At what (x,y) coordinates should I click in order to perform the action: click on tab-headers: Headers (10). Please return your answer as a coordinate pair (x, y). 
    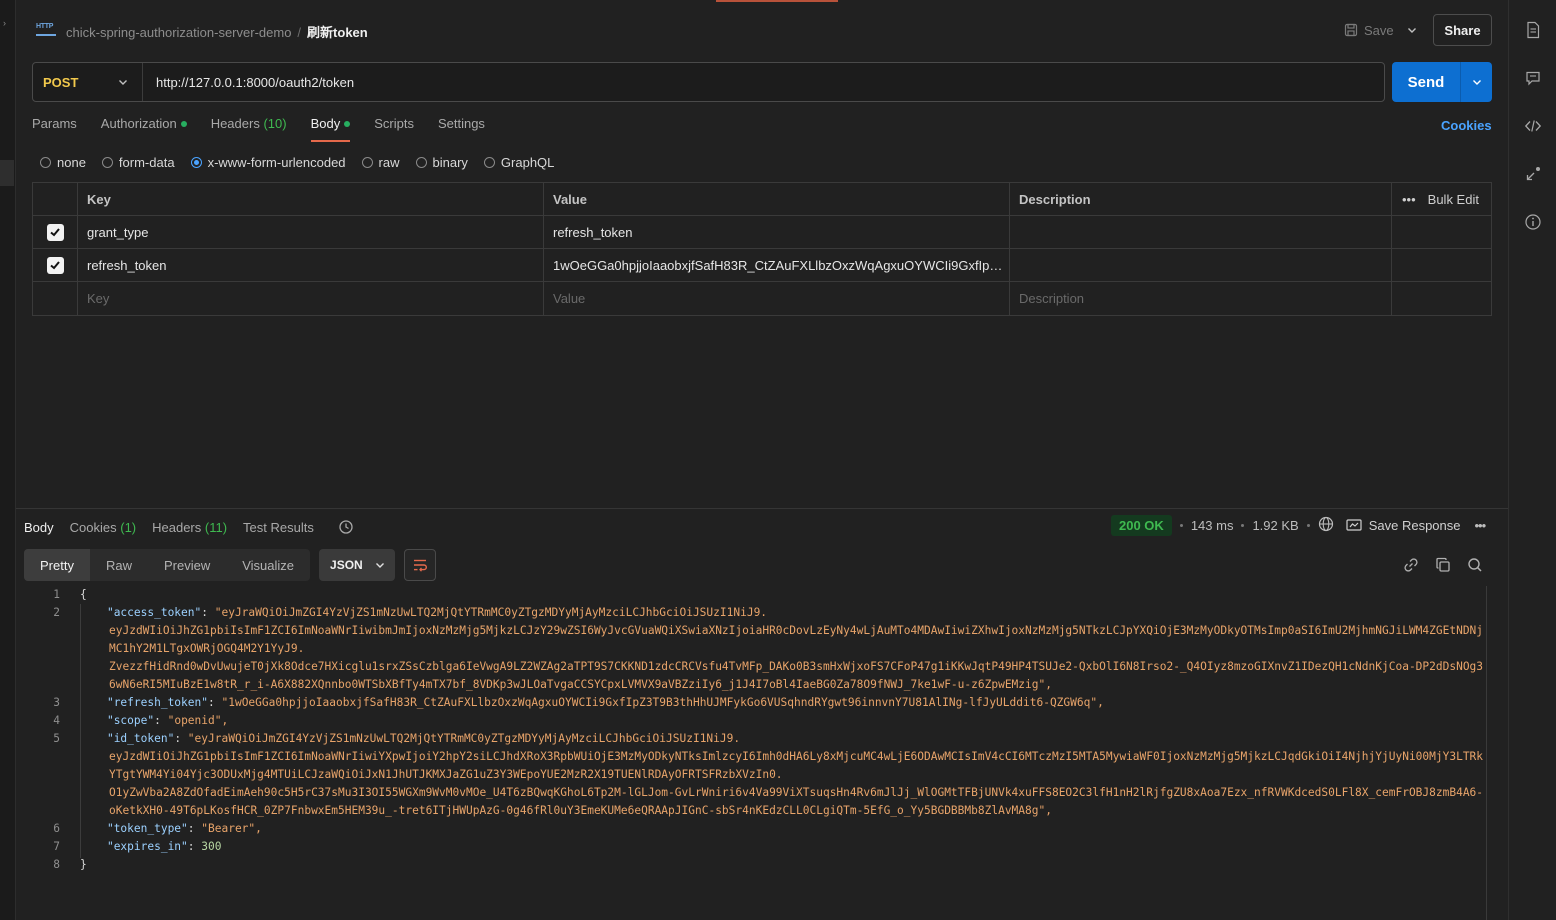
    Looking at the image, I should click on (249, 129).